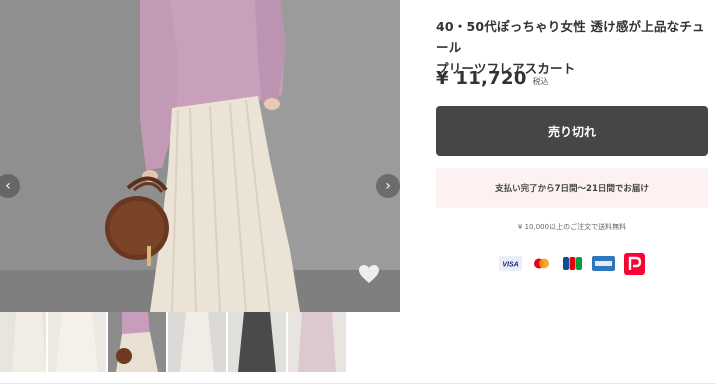  I want to click on amex-icon, so click(603, 263).